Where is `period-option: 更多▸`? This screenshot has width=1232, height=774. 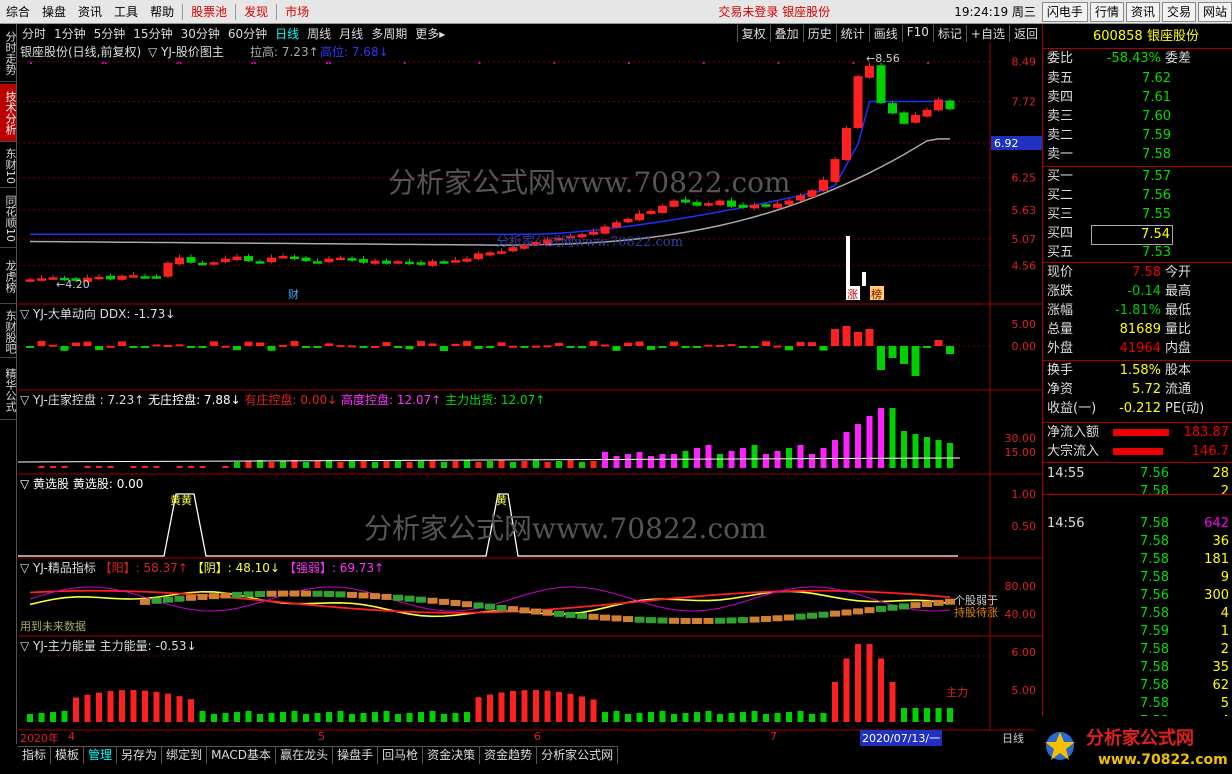 period-option: 更多▸ is located at coordinates (430, 33).